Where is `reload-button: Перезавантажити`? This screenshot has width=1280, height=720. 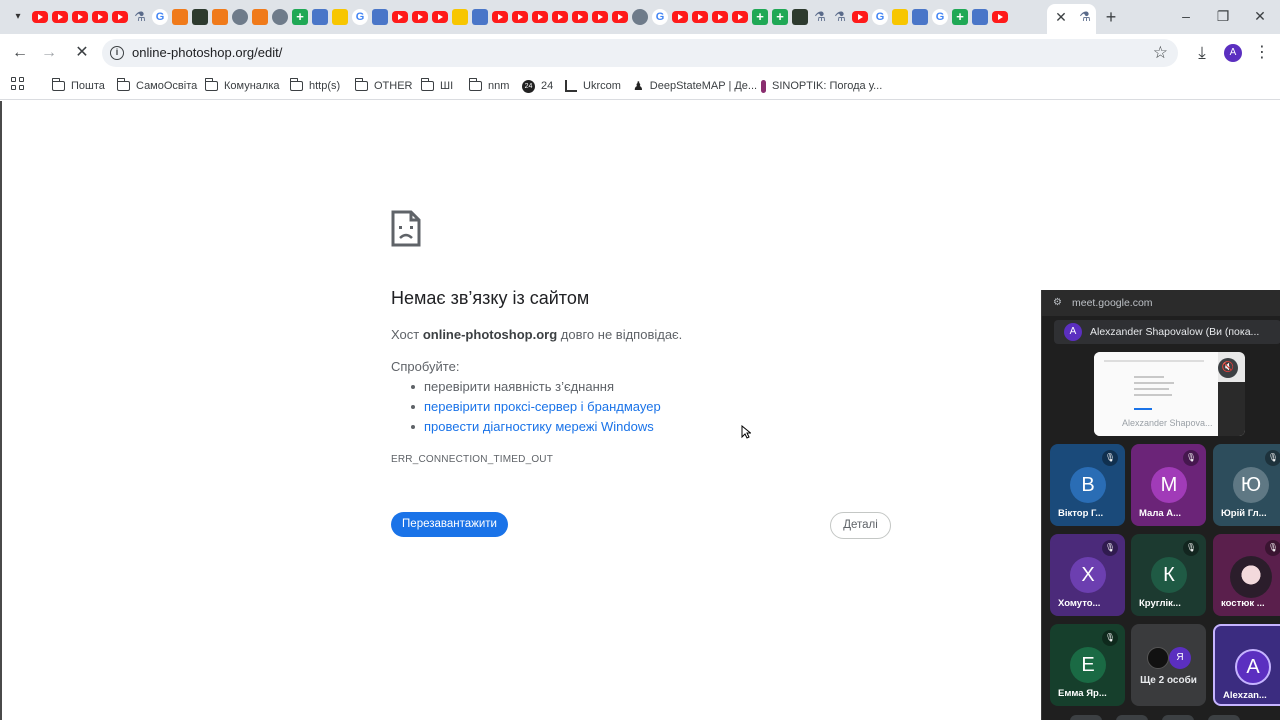 reload-button: Перезавантажити is located at coordinates (449, 524).